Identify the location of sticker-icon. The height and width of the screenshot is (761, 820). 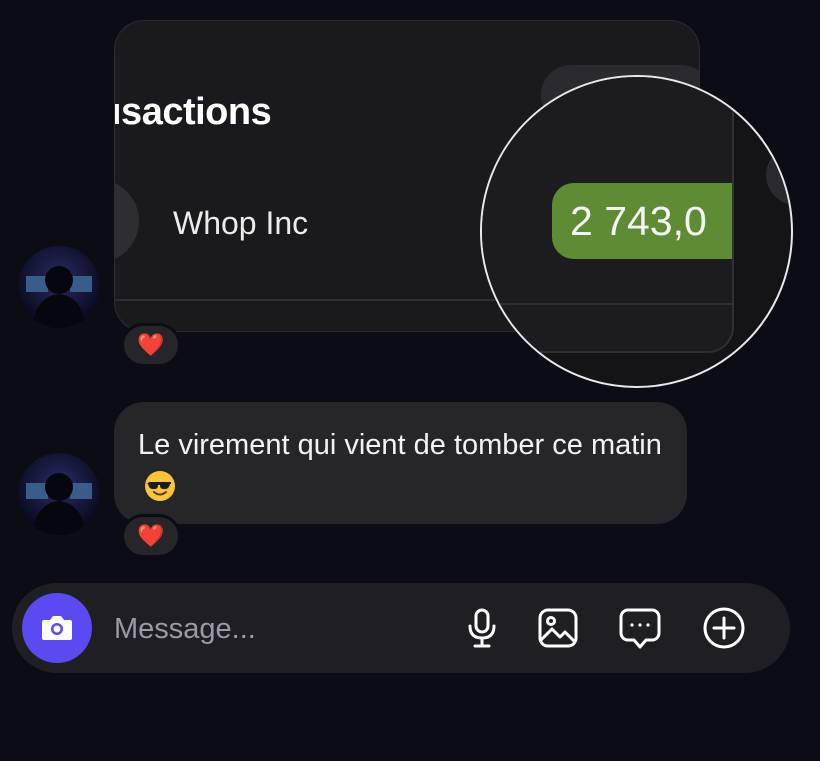
(640, 628).